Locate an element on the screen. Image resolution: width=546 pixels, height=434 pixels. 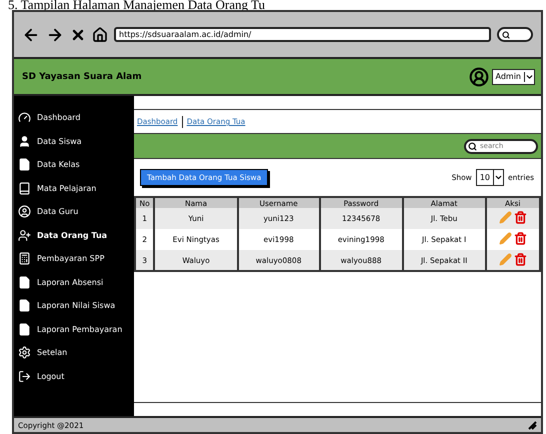
sidebar-item: Setelan is located at coordinates (76, 352).